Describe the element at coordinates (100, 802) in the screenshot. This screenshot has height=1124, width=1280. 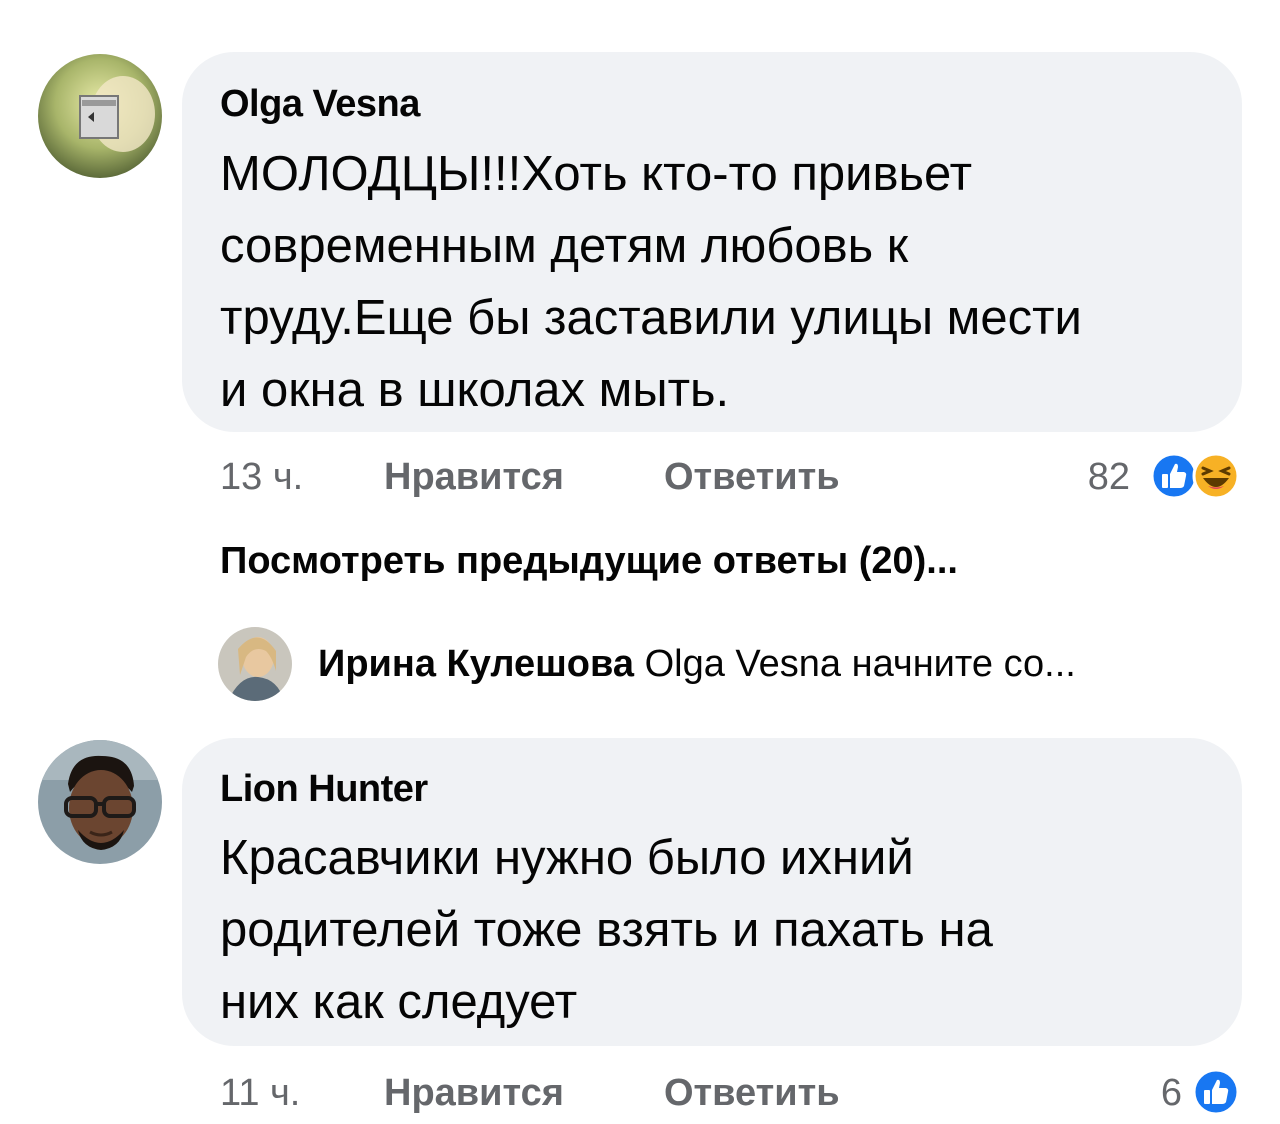
I see `avatar-lion-hunter` at that location.